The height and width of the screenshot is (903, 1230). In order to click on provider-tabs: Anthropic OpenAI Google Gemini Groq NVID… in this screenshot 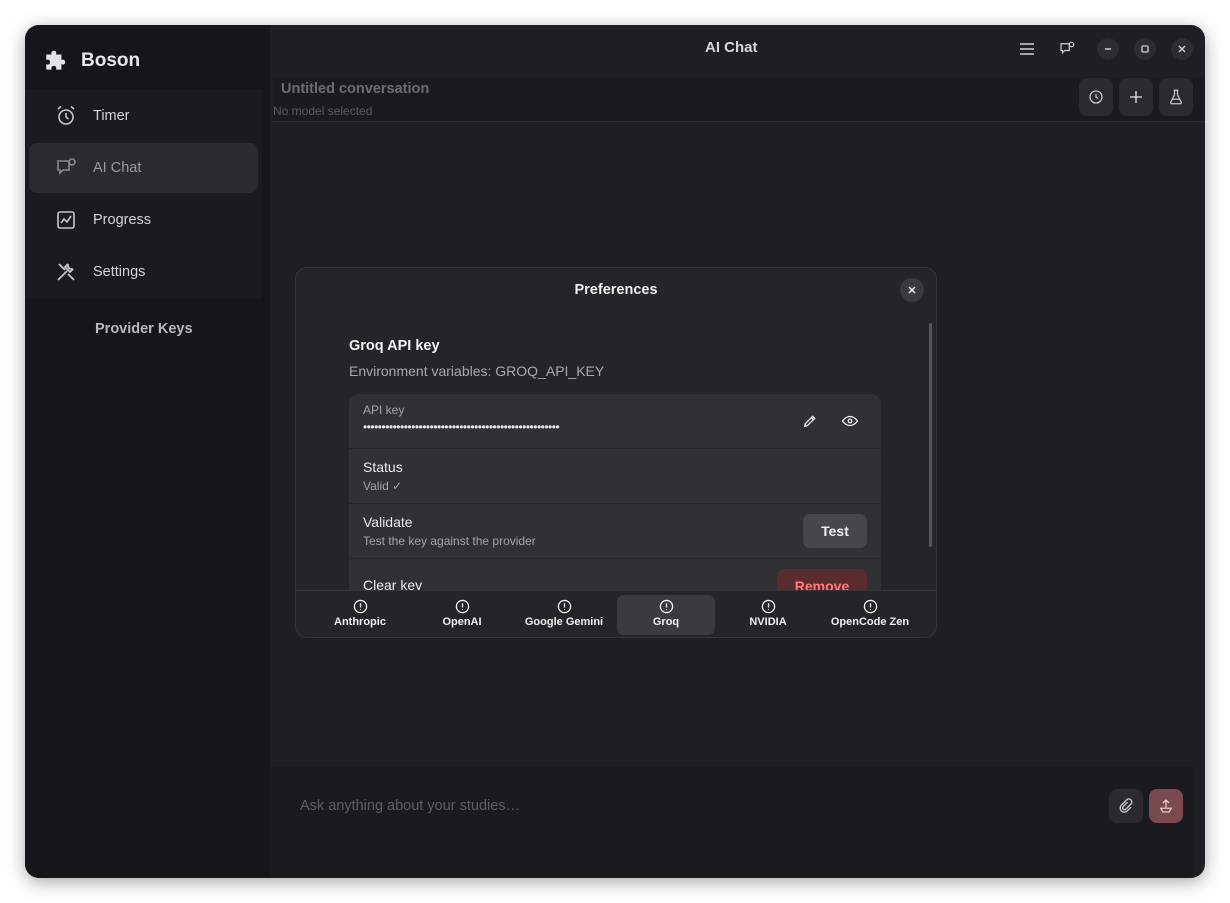, I will do `click(616, 613)`.